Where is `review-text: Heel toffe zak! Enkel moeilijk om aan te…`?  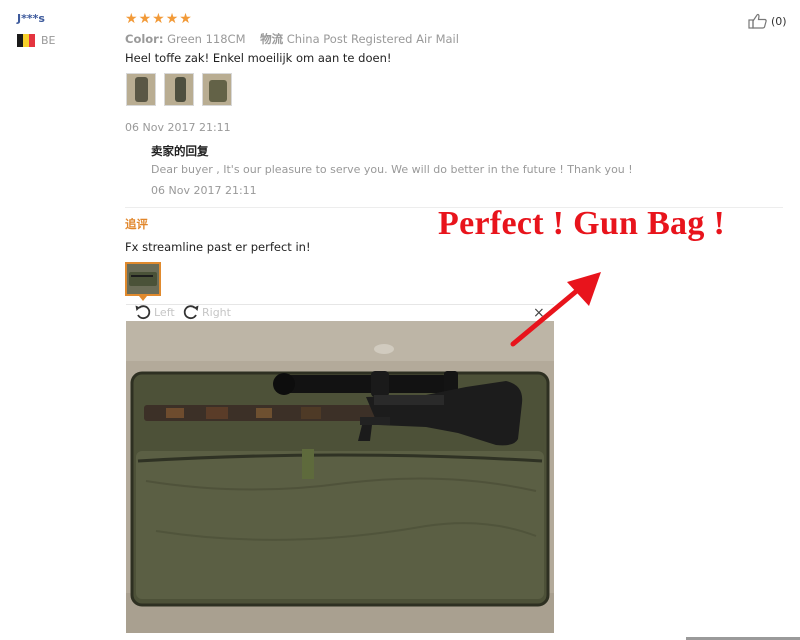
review-text: Heel toffe zak! Enkel moeilijk om aan te… is located at coordinates (258, 58).